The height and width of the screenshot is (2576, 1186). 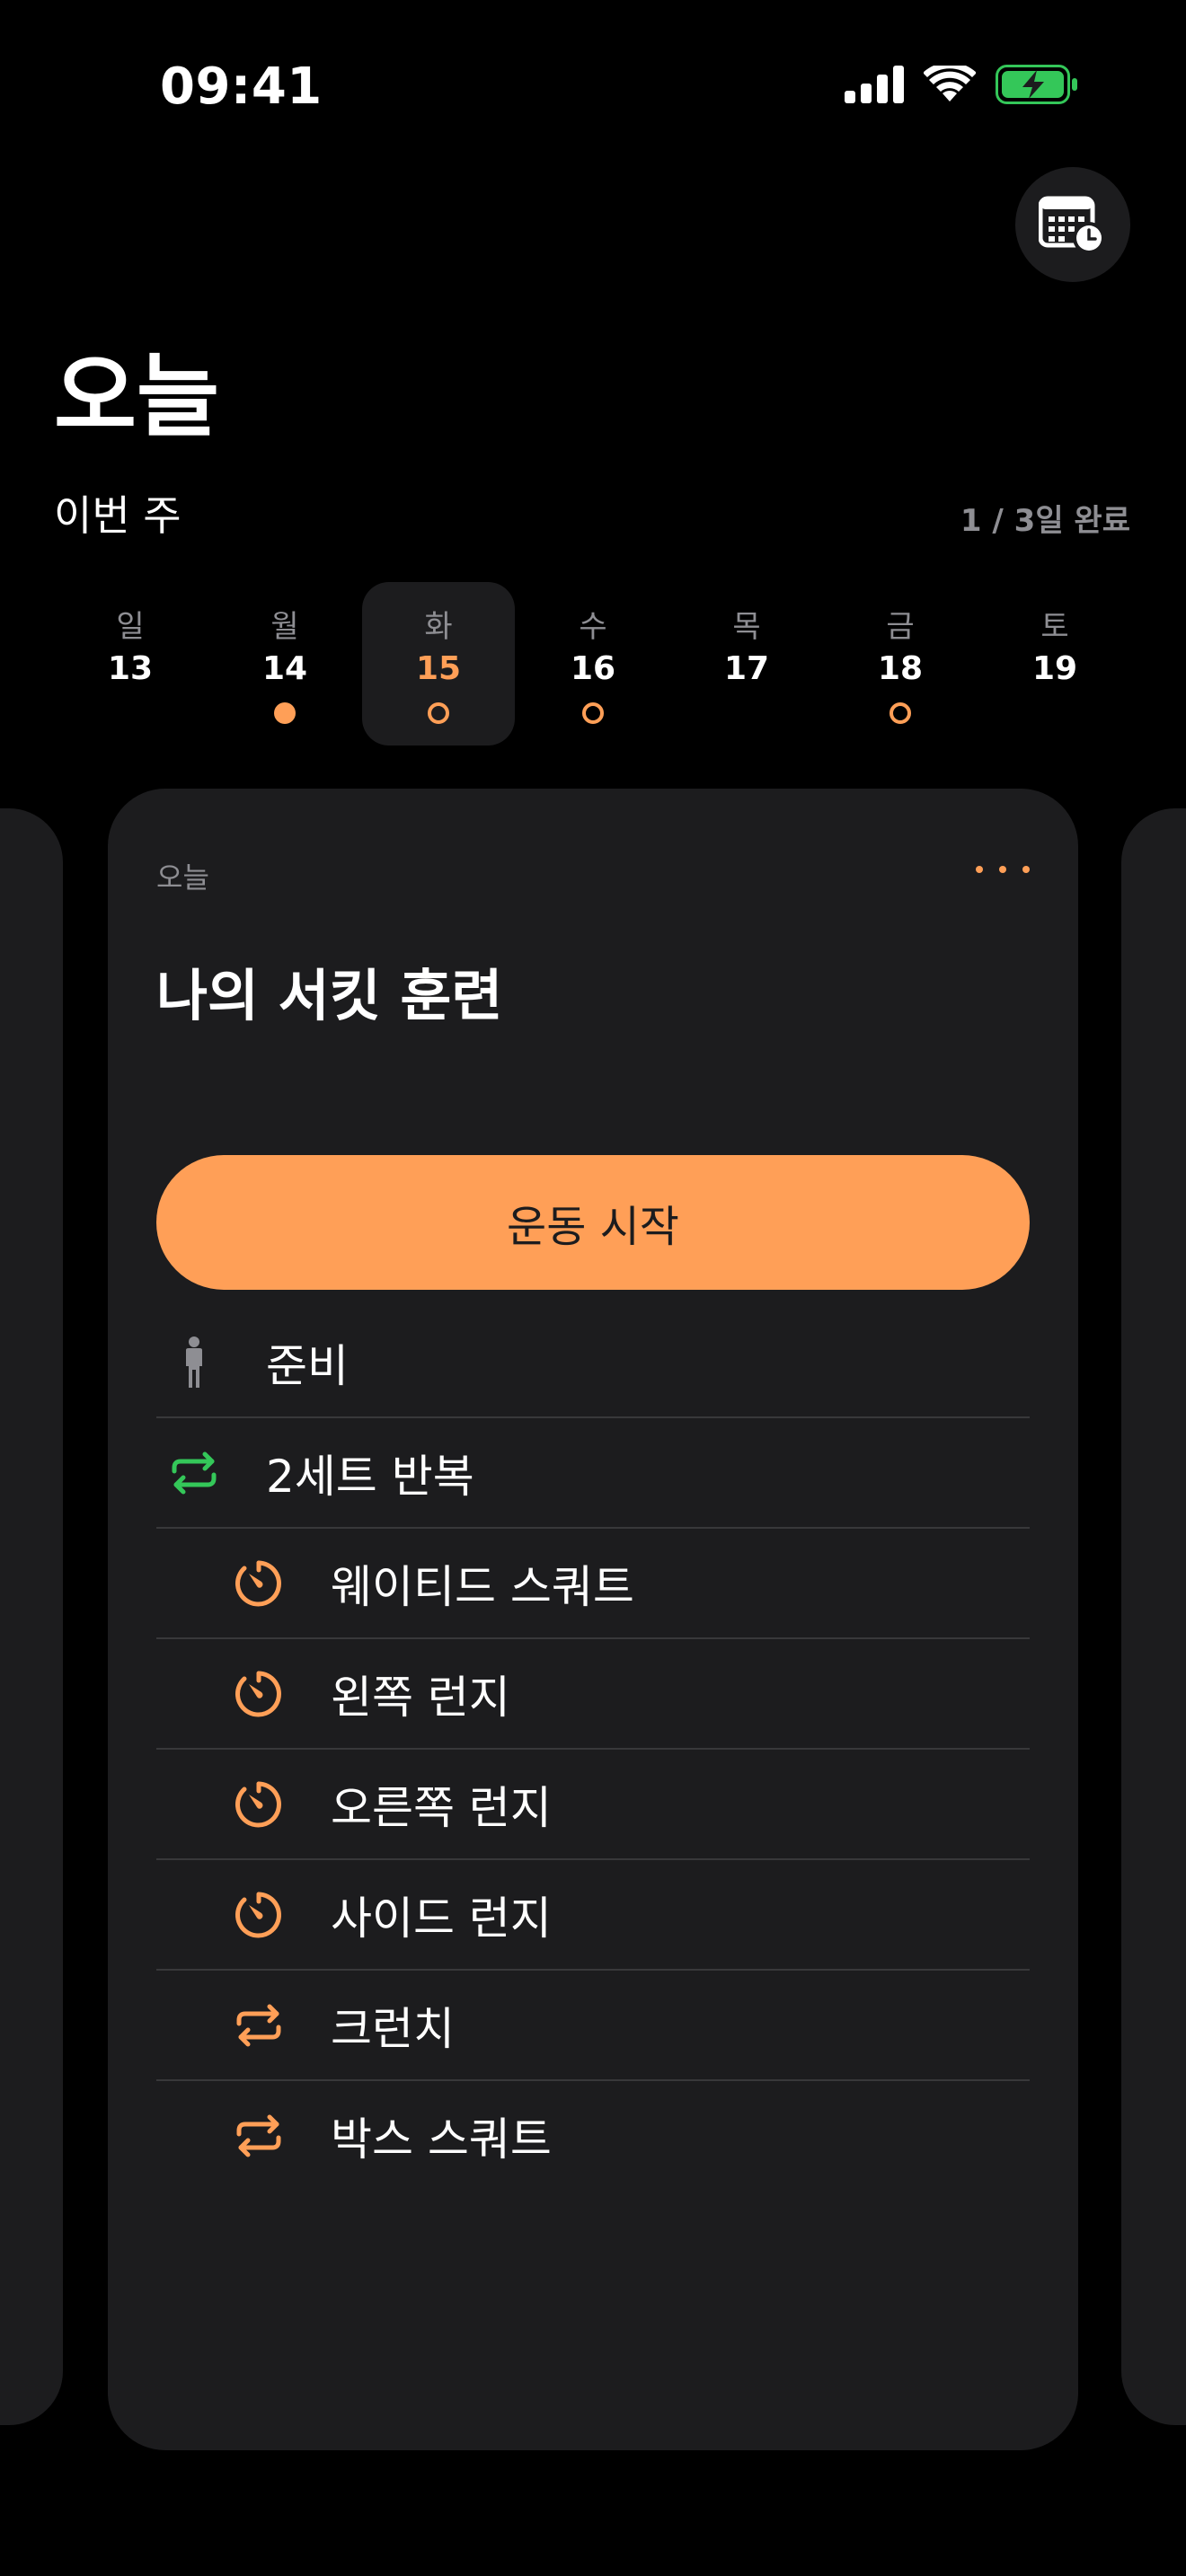 I want to click on day-number: 18, so click(x=900, y=668).